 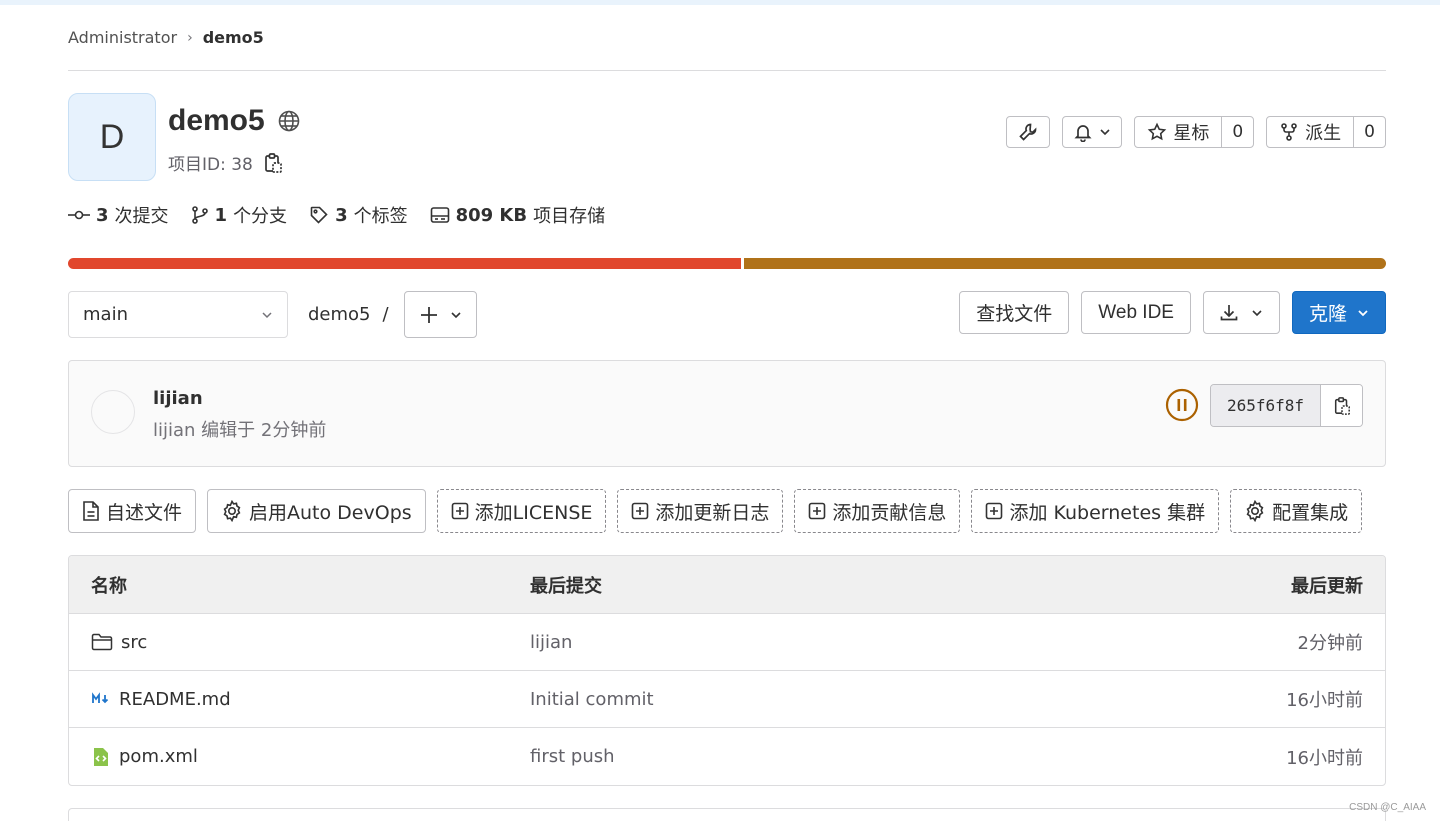 What do you see at coordinates (330, 512) in the screenshot?
I see `quick-link-label: 启用Auto DevOps` at bounding box center [330, 512].